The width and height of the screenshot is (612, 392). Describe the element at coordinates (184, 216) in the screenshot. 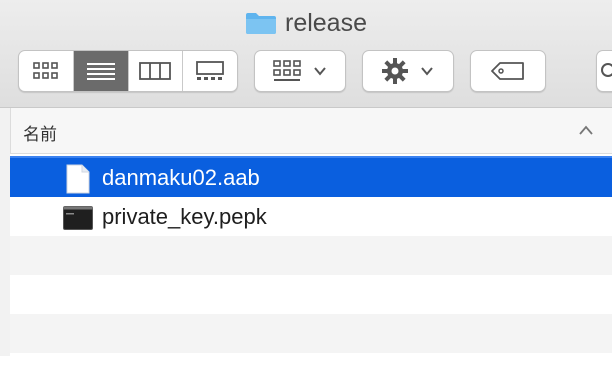

I see `file-name: private_key.pepk` at that location.